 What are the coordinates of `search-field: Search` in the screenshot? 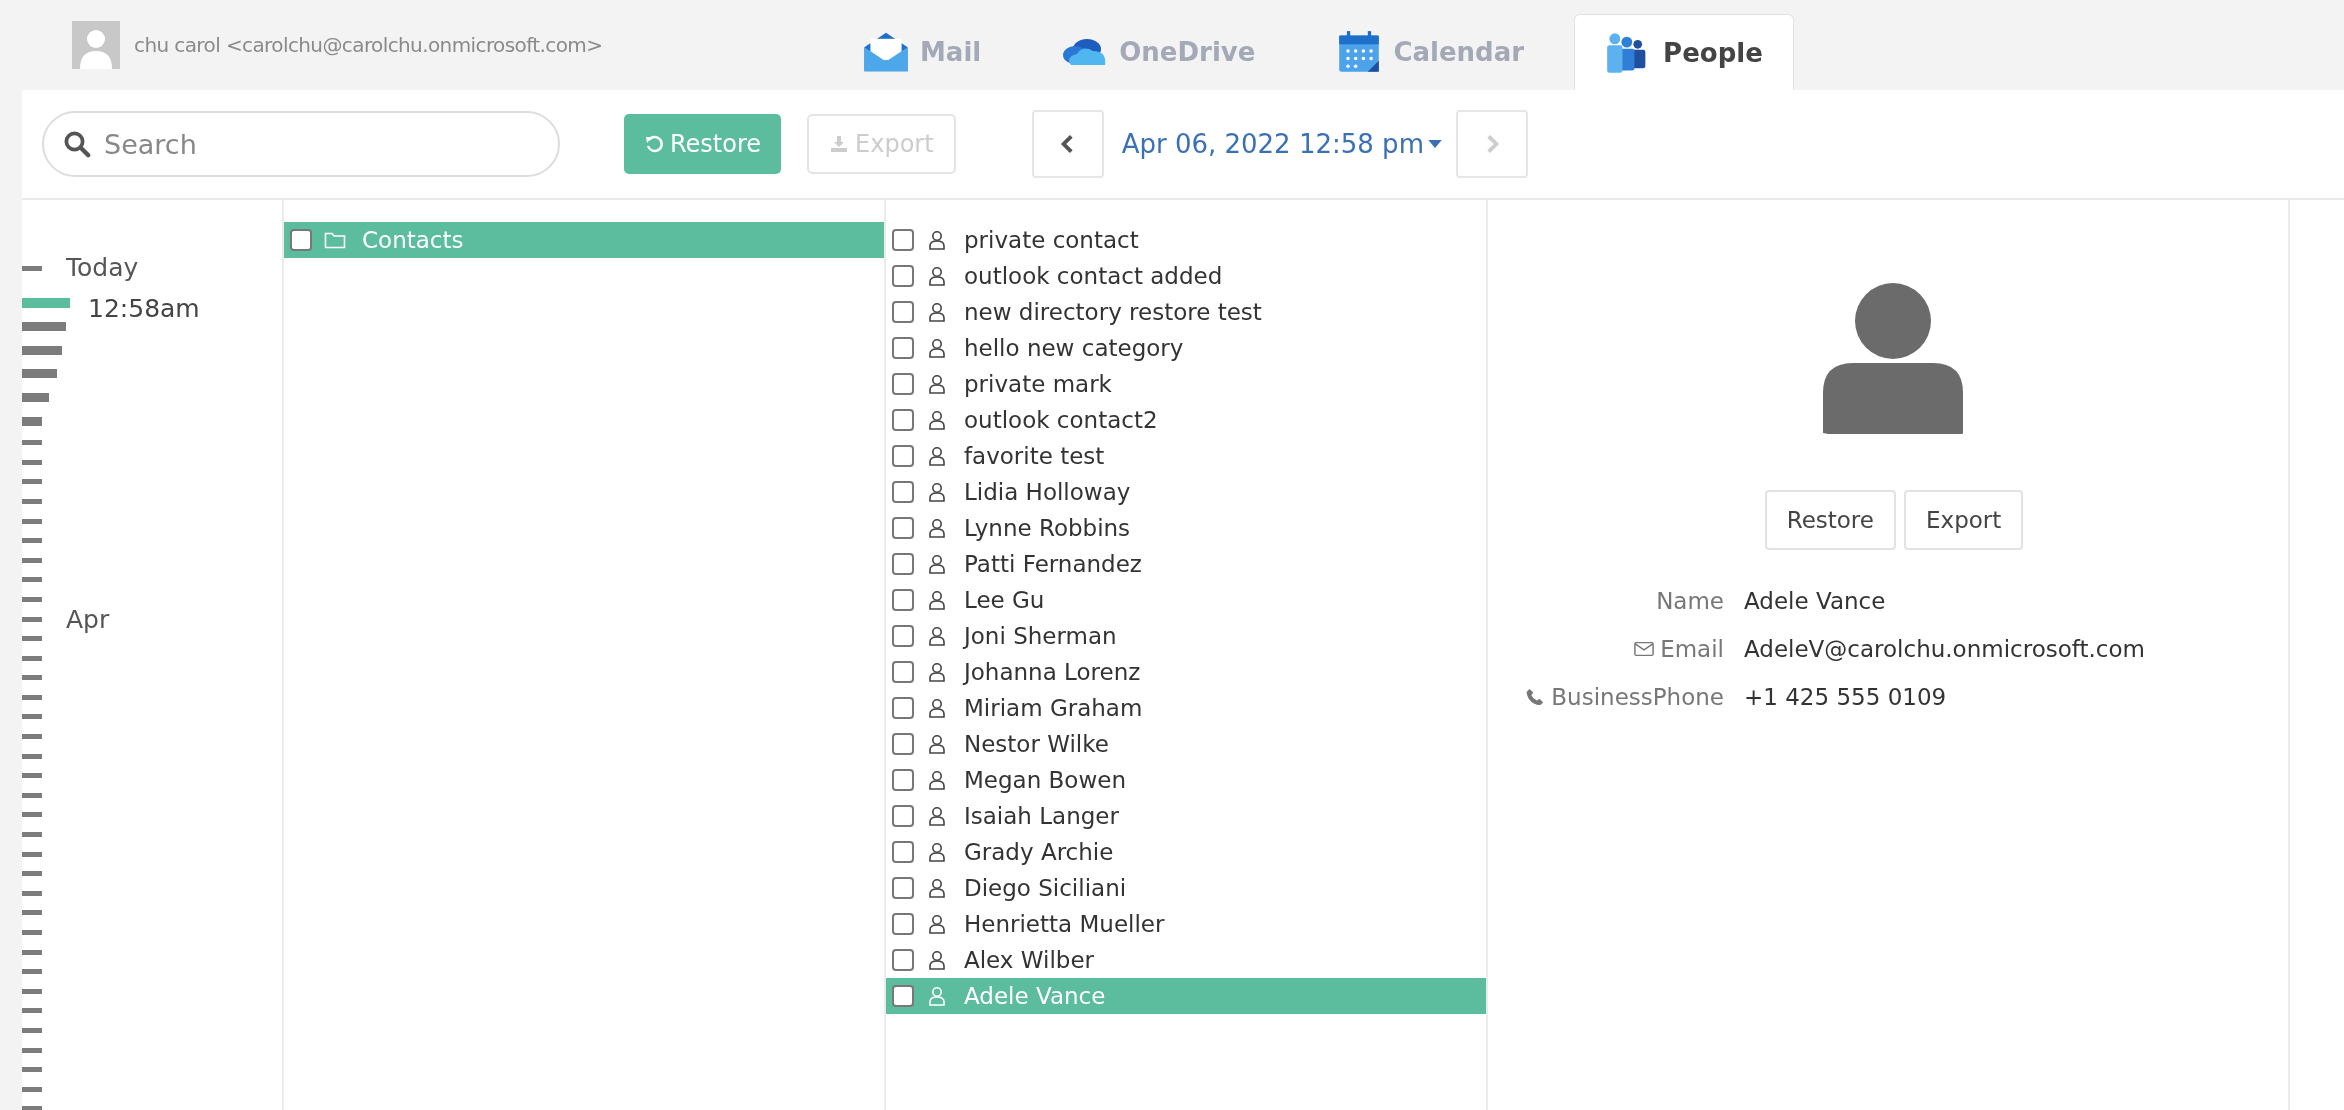 It's located at (301, 144).